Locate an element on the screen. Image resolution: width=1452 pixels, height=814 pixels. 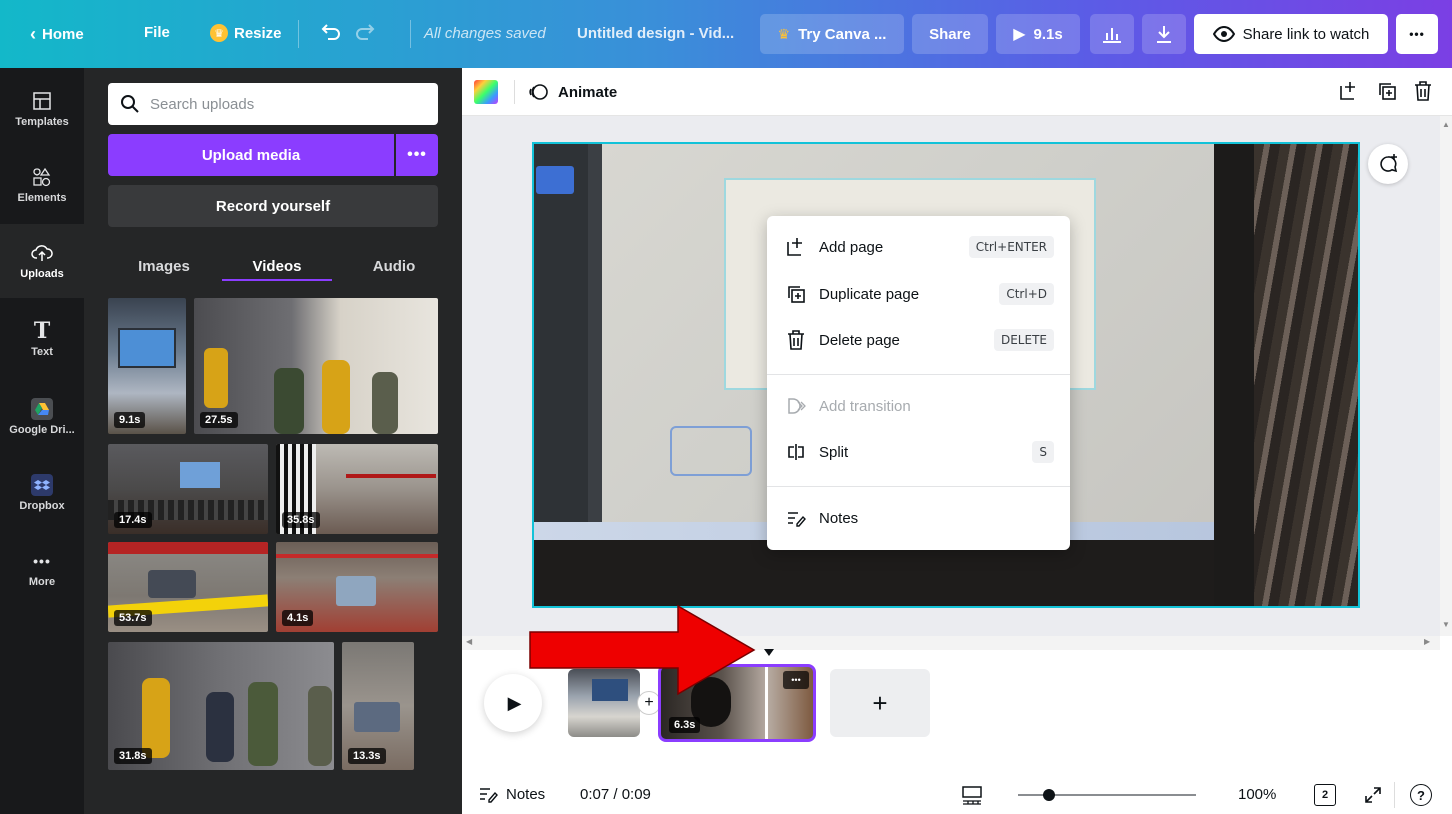
menu-item-notes: Notes is located at coordinates (918, 518).